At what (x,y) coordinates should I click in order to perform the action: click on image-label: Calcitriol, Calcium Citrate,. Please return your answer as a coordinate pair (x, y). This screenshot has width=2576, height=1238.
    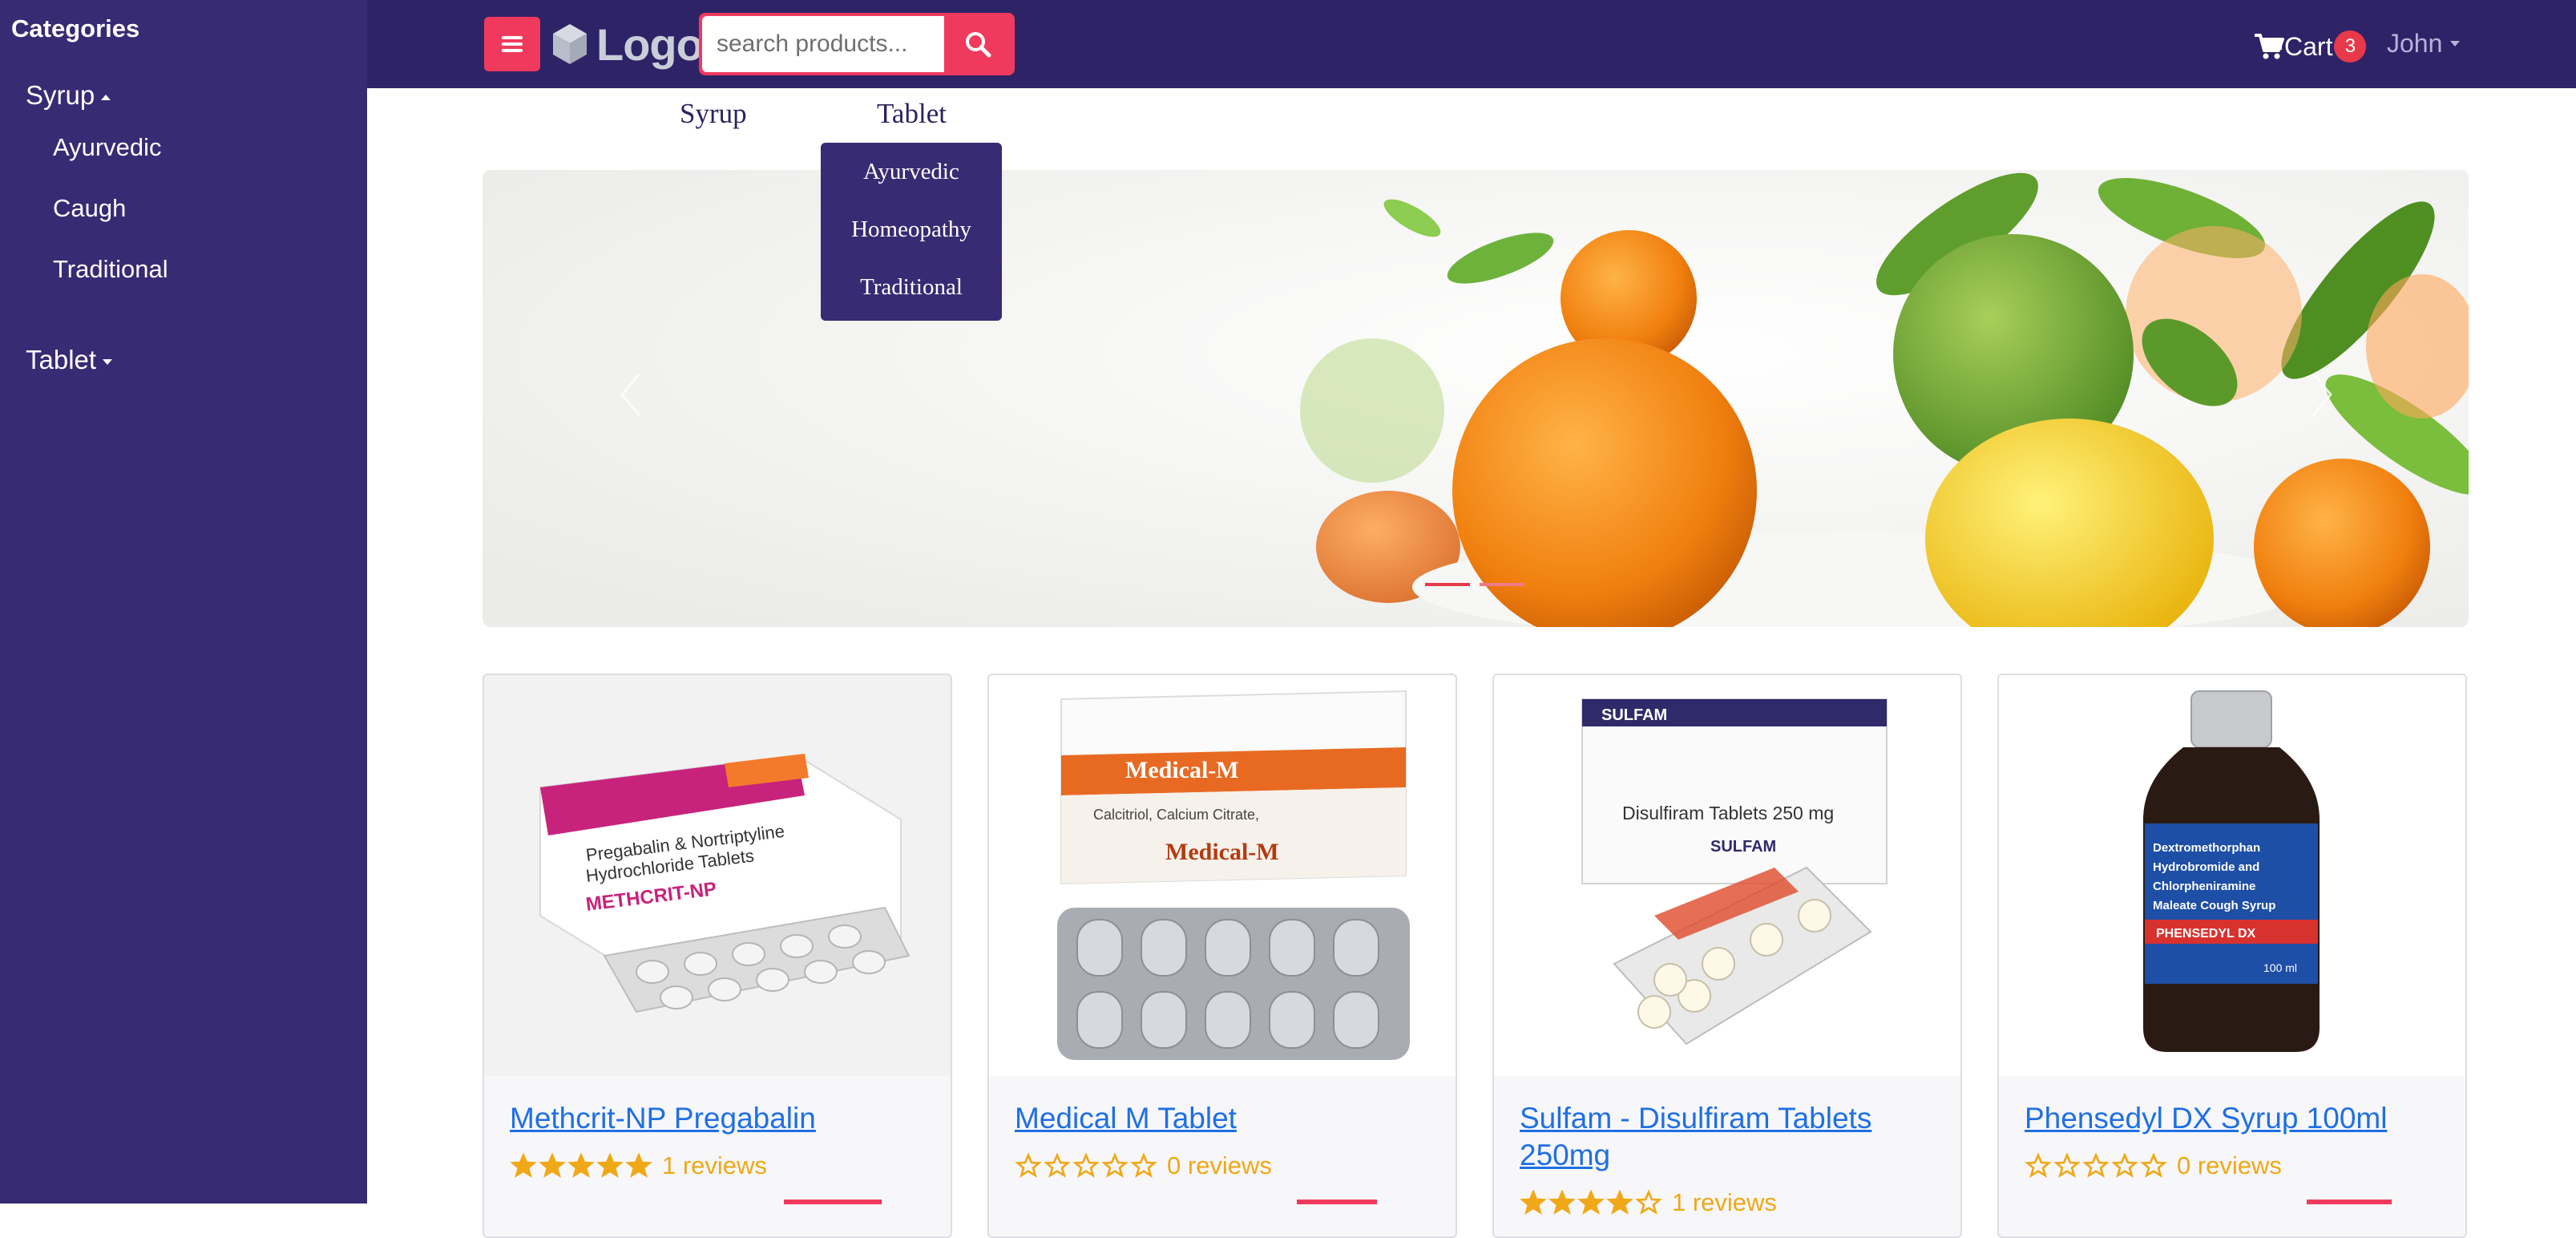
    Looking at the image, I should click on (1176, 815).